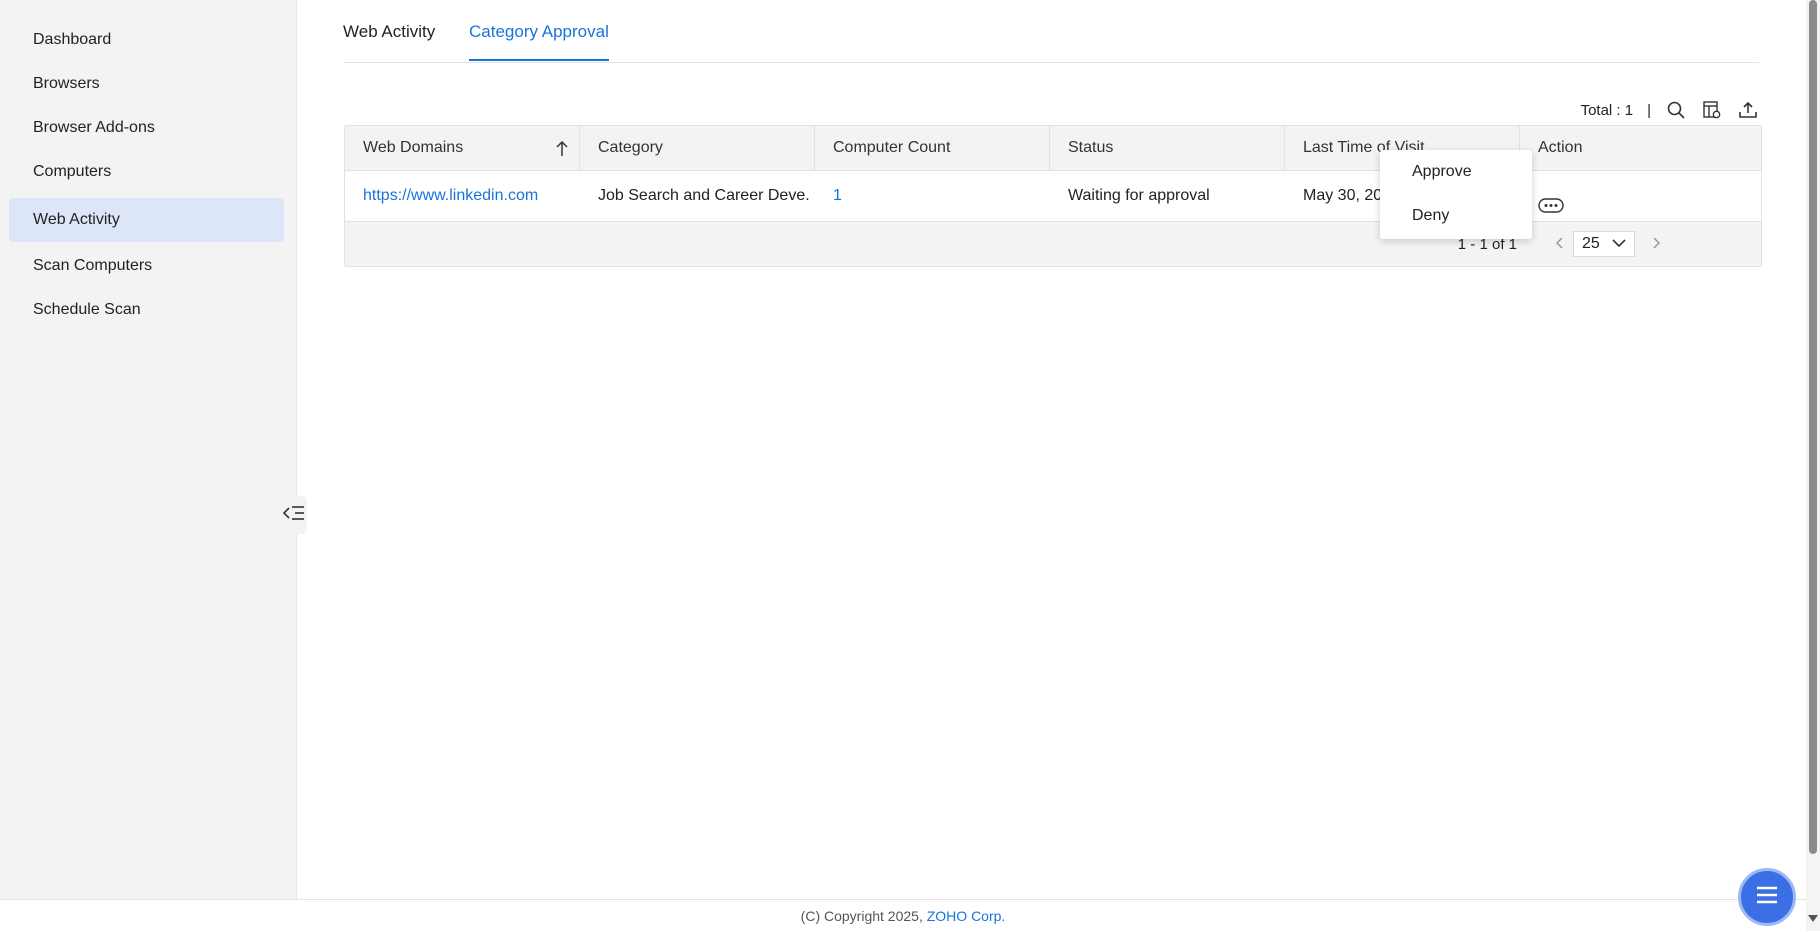  Describe the element at coordinates (1813, 918) in the screenshot. I see `scroll-down-arrow-icon` at that location.